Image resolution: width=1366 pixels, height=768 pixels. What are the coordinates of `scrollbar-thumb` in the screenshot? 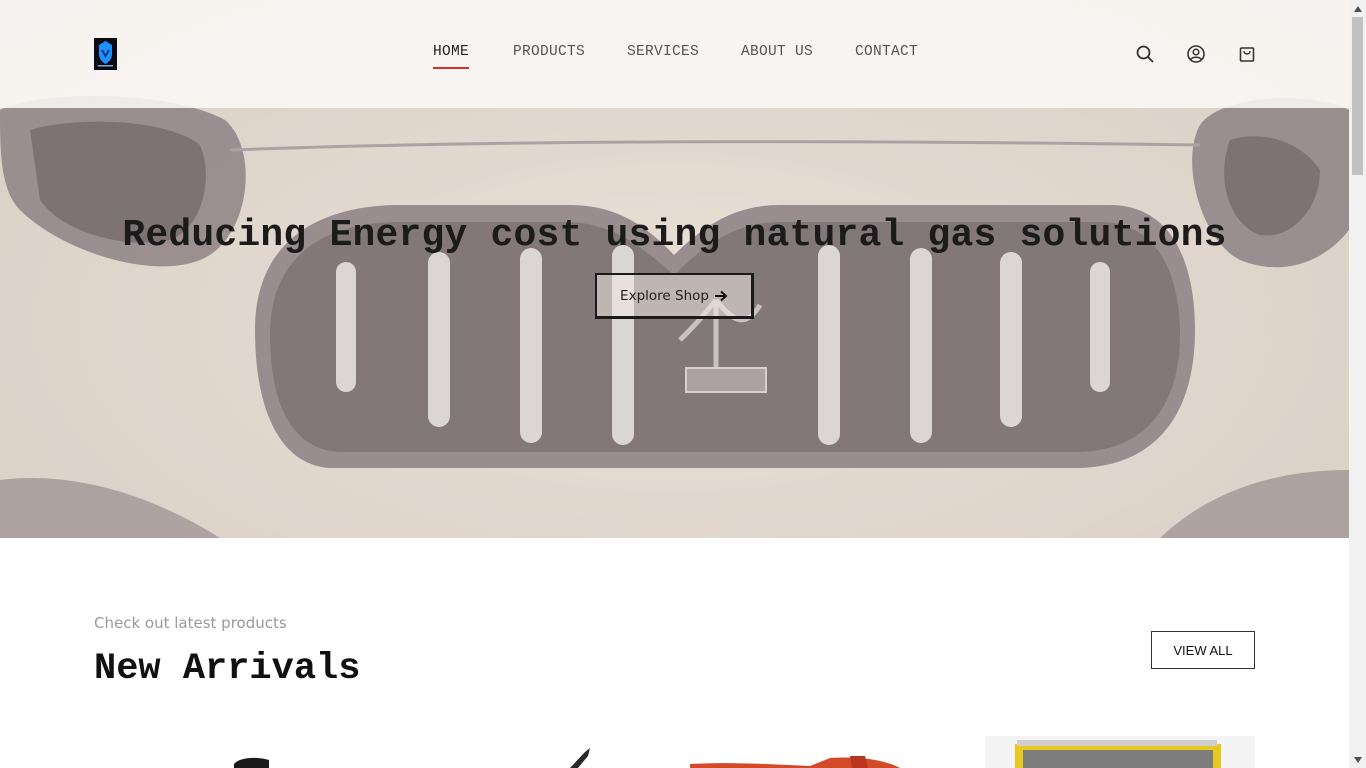 It's located at (1357, 96).